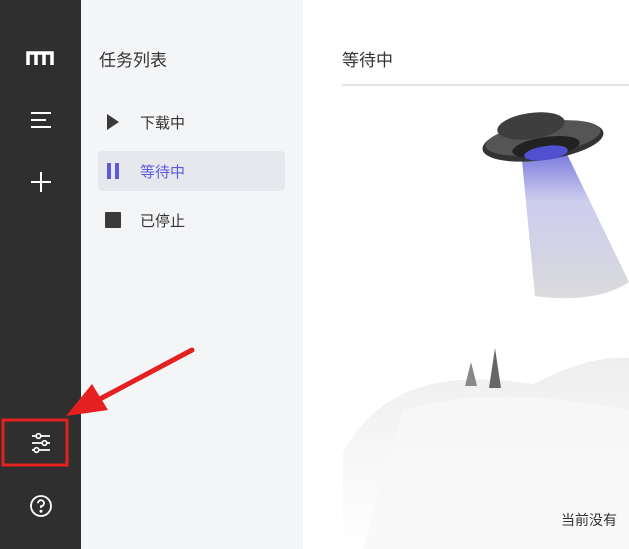 This screenshot has height=549, width=629. I want to click on help-icon, so click(40, 506).